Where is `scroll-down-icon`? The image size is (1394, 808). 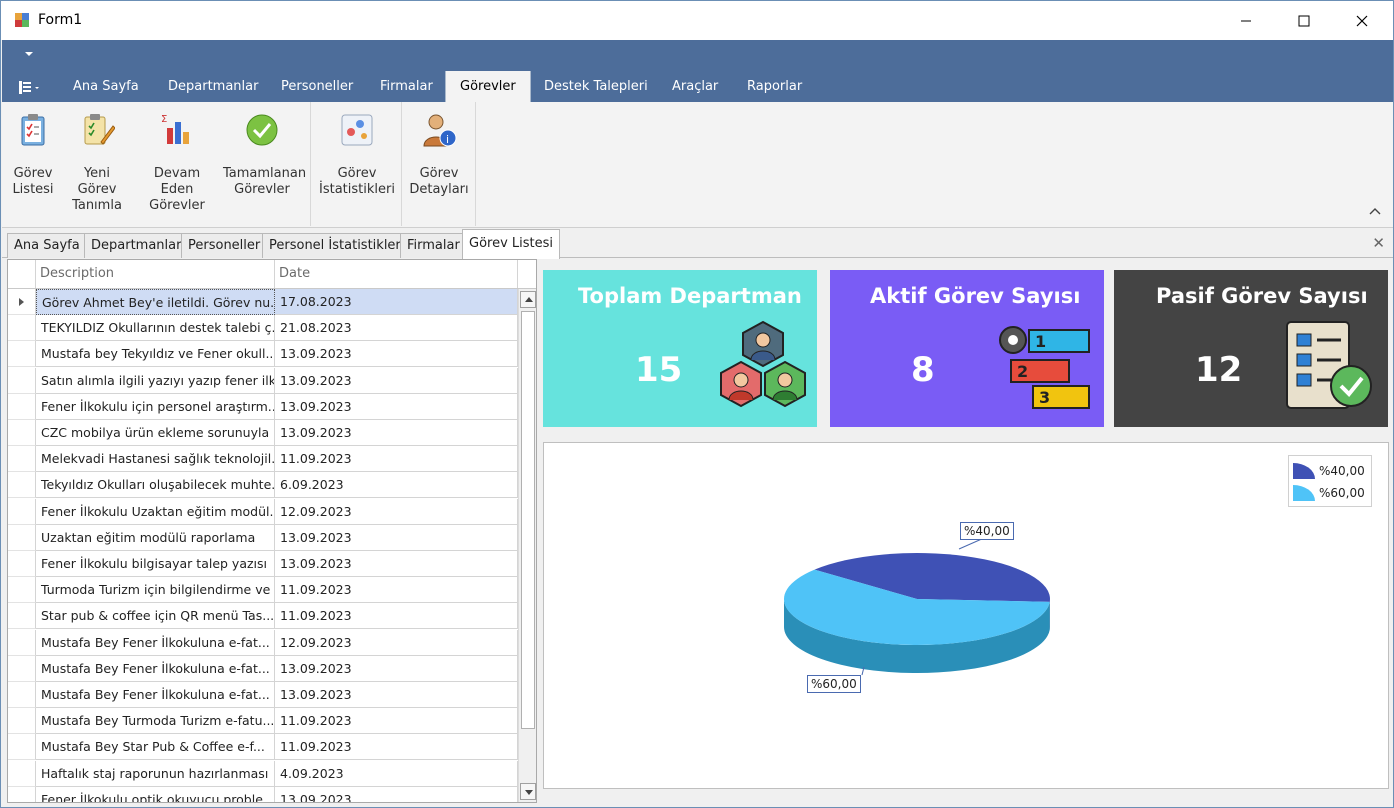
scroll-down-icon is located at coordinates (528, 791).